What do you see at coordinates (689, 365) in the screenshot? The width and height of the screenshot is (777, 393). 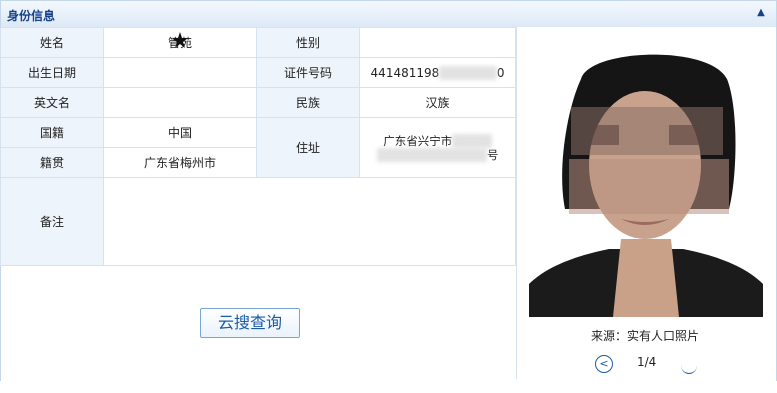 I see `next-icon` at bounding box center [689, 365].